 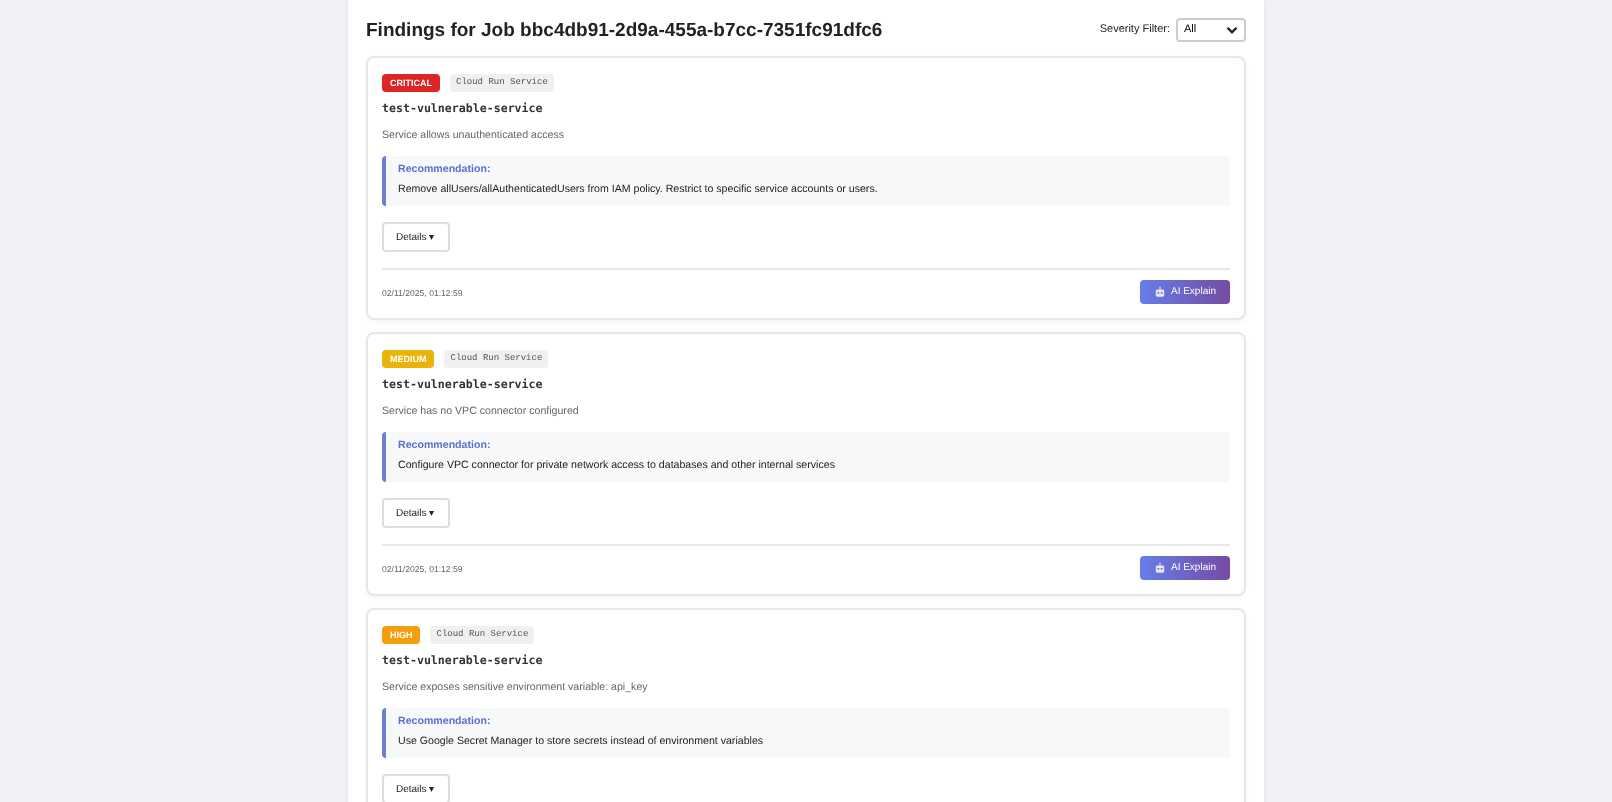 What do you see at coordinates (624, 30) in the screenshot?
I see `page-title: Findings for Job bbc4db91-2d9a-455a-b7cc-7351fc91dfc6` at bounding box center [624, 30].